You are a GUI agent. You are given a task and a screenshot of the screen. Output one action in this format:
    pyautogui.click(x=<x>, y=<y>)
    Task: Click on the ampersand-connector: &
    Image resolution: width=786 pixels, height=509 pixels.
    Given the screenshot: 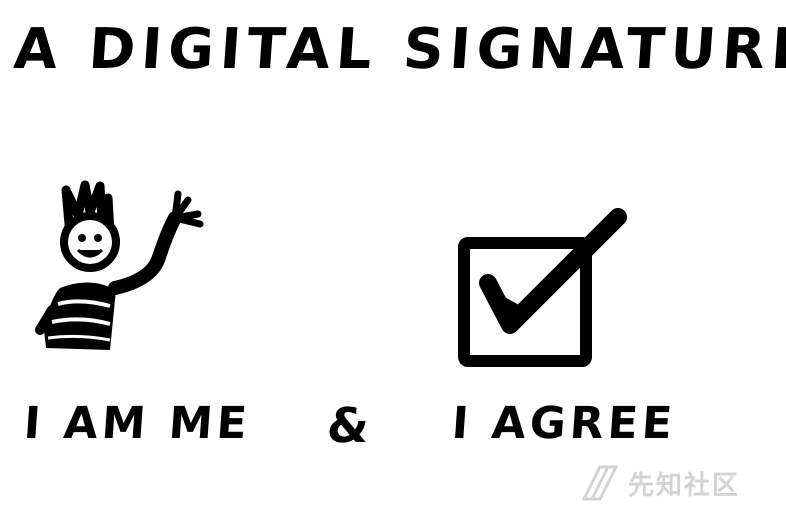 What is the action you would take?
    pyautogui.click(x=350, y=426)
    